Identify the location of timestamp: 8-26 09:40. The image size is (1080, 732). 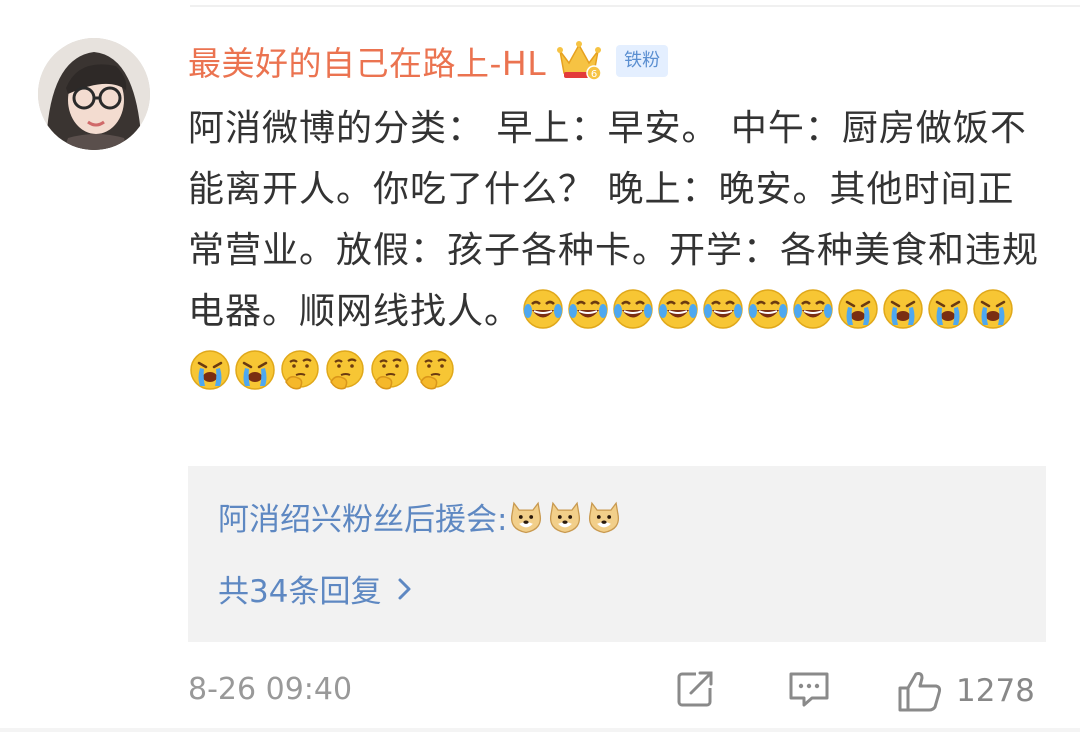
(270, 689).